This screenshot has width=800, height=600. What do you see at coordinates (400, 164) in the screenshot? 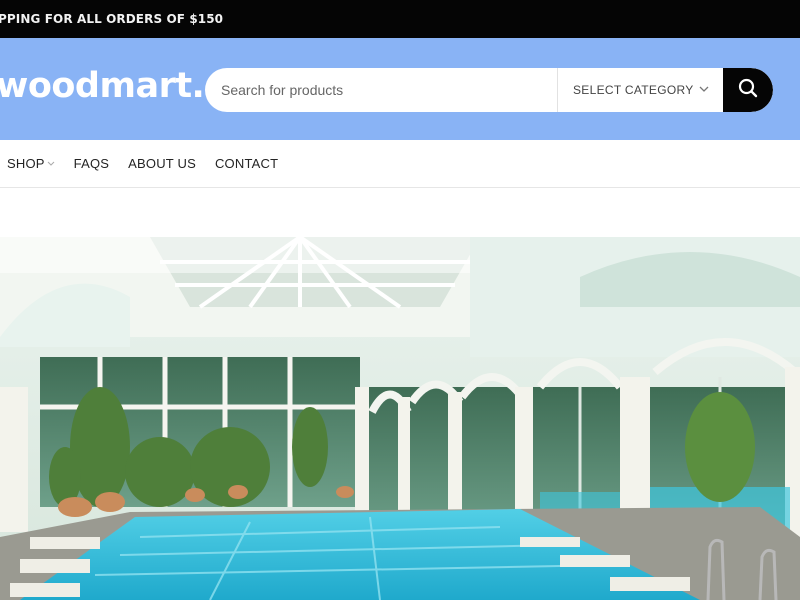
I see `main-navigation: SHOP FAQS ABOUT US CONTACT` at bounding box center [400, 164].